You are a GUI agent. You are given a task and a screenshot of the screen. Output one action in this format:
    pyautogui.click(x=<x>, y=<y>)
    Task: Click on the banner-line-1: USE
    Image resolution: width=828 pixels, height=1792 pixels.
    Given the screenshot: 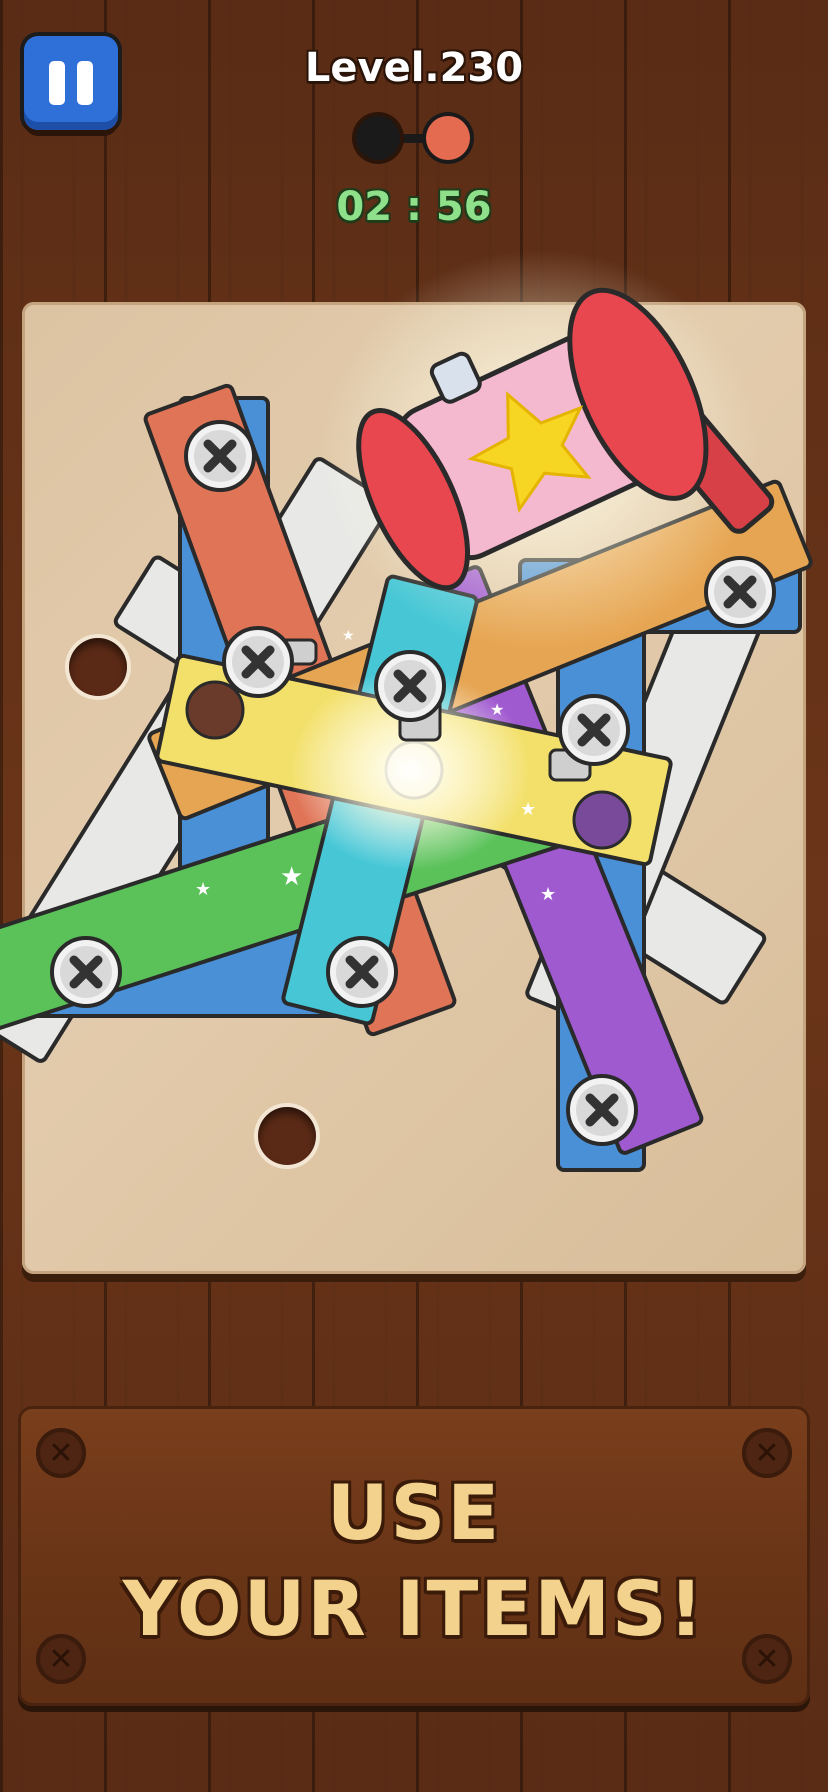 What is the action you would take?
    pyautogui.click(x=414, y=1512)
    